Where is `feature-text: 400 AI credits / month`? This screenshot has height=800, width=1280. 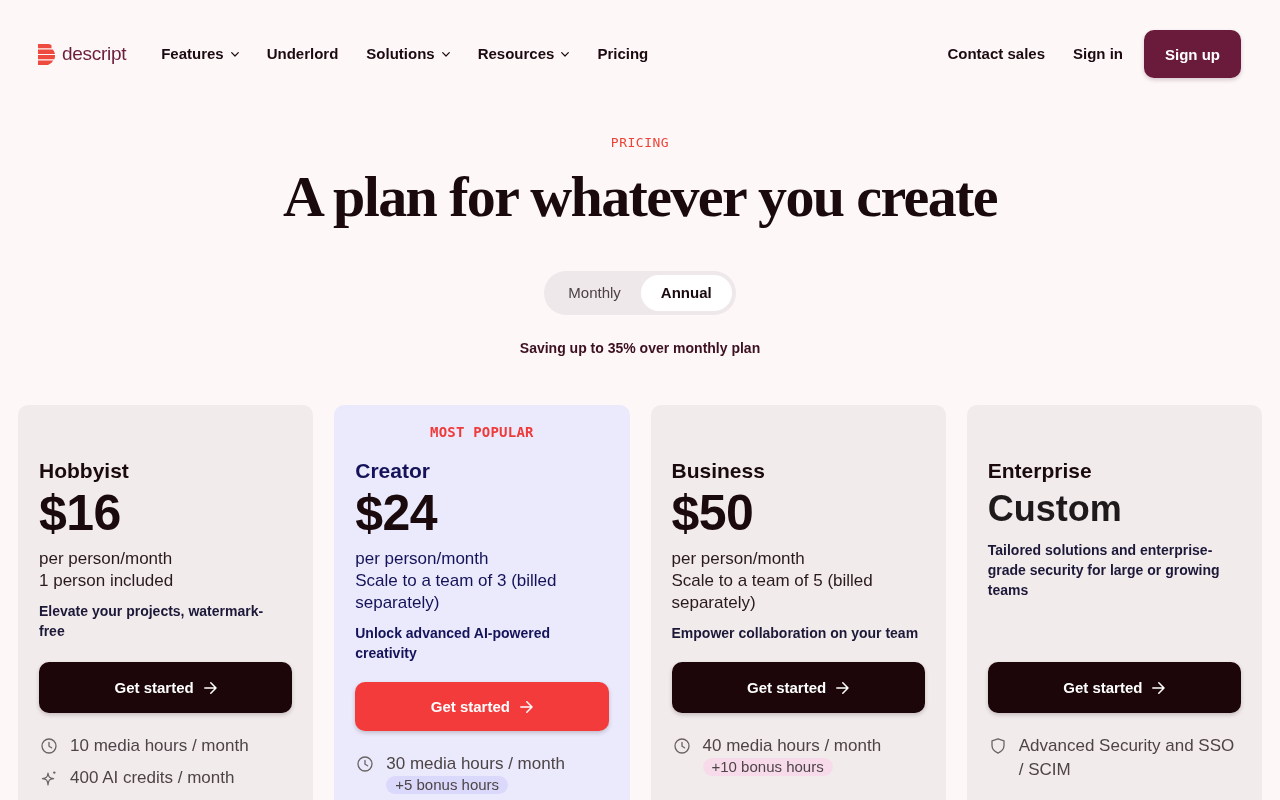
feature-text: 400 AI credits / month is located at coordinates (152, 778).